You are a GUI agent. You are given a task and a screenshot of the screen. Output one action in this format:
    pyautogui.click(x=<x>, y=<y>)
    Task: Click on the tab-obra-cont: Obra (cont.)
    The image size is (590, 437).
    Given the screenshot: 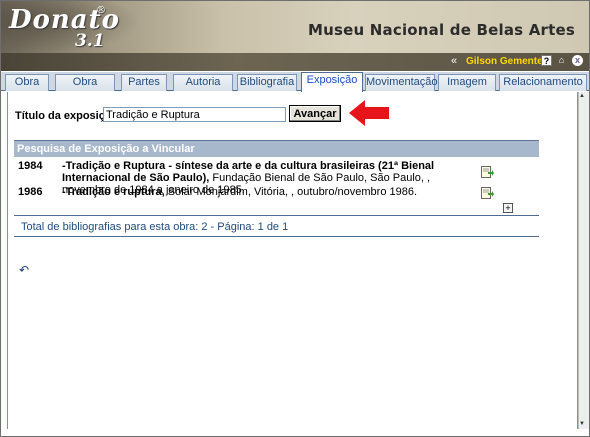 What is the action you would take?
    pyautogui.click(x=85, y=88)
    